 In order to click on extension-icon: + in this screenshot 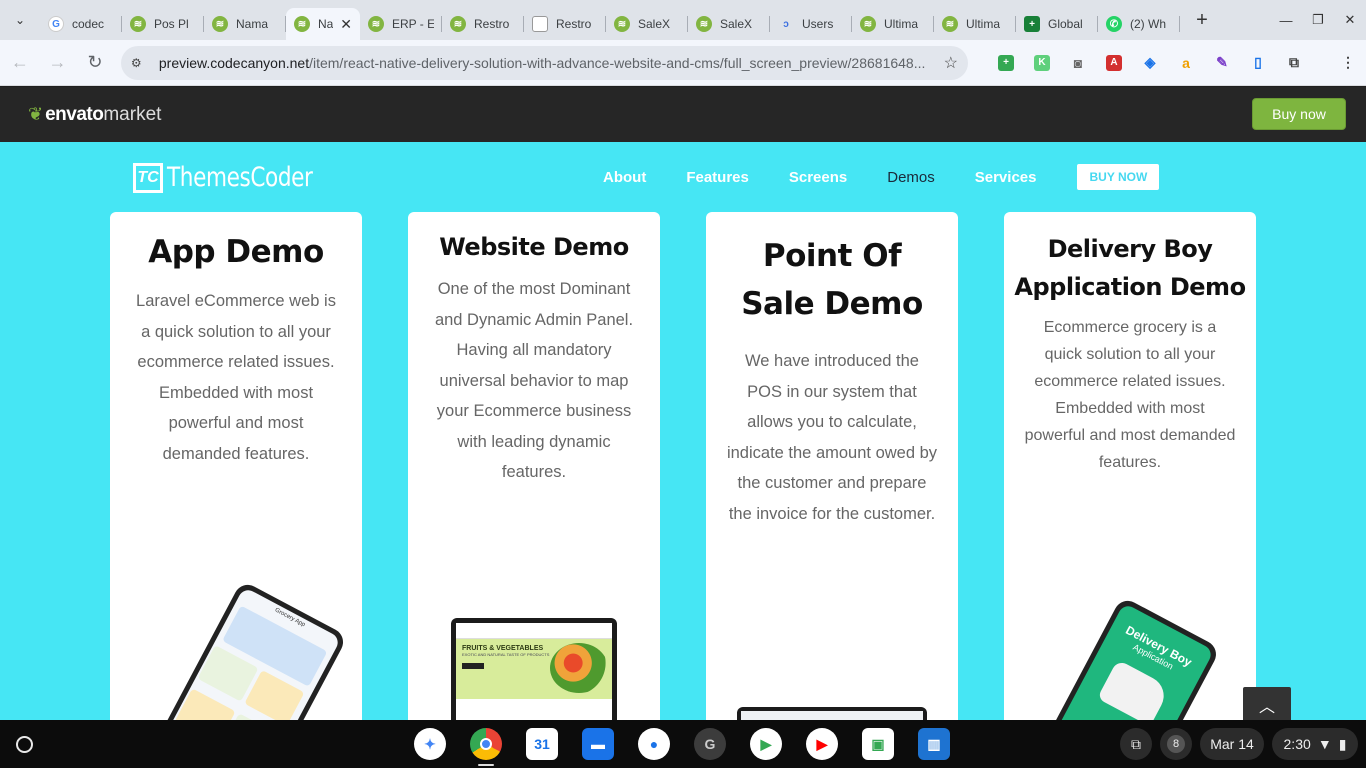, I will do `click(1006, 63)`.